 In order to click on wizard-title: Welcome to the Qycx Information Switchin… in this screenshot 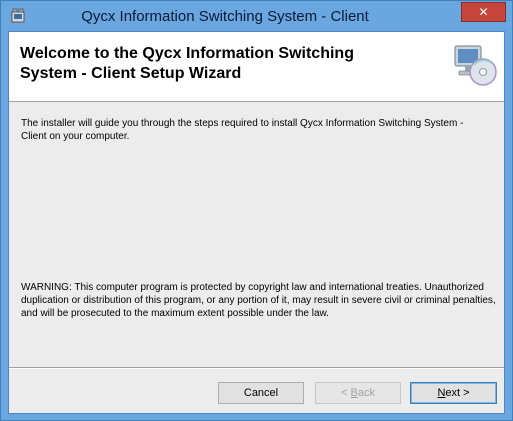, I will do `click(220, 64)`.